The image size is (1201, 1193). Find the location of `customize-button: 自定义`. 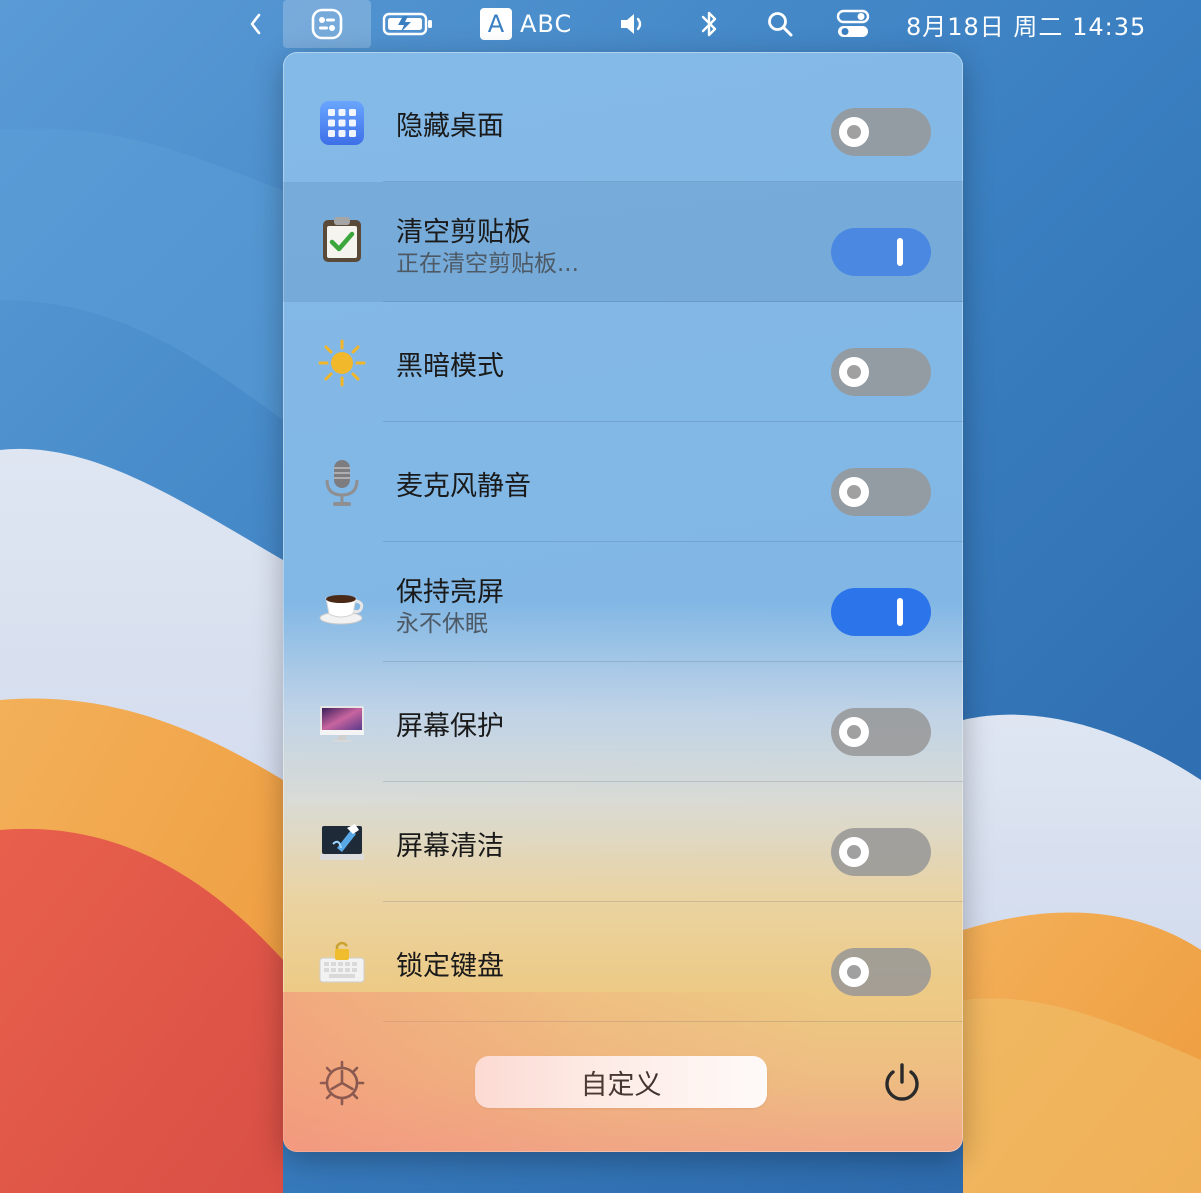

customize-button: 自定义 is located at coordinates (621, 1082).